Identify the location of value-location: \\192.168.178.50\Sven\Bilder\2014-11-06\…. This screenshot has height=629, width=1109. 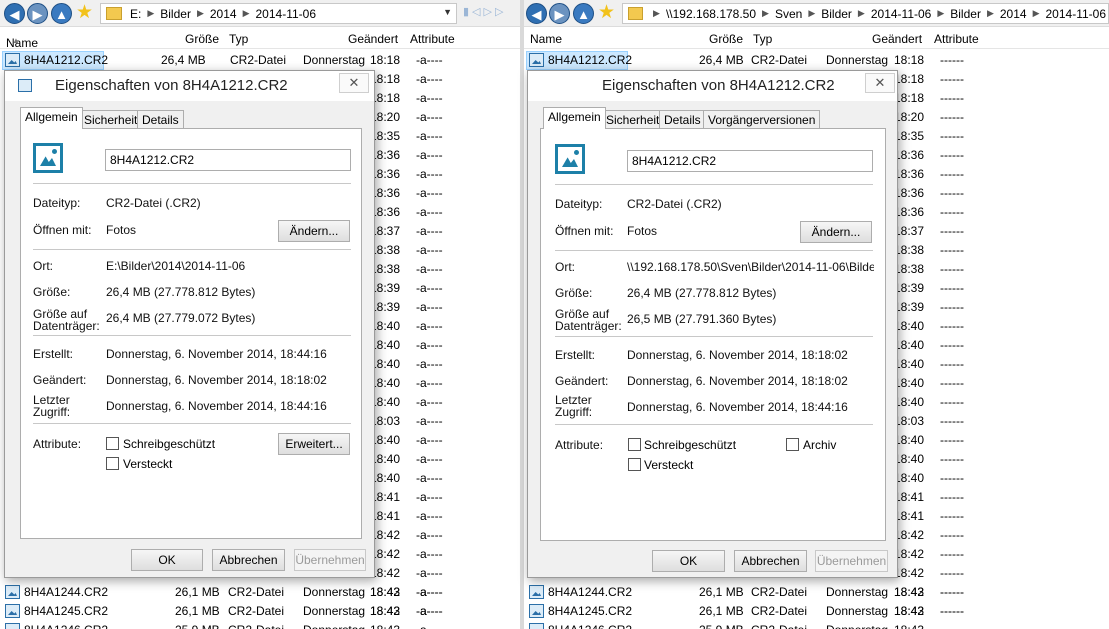
(750, 267).